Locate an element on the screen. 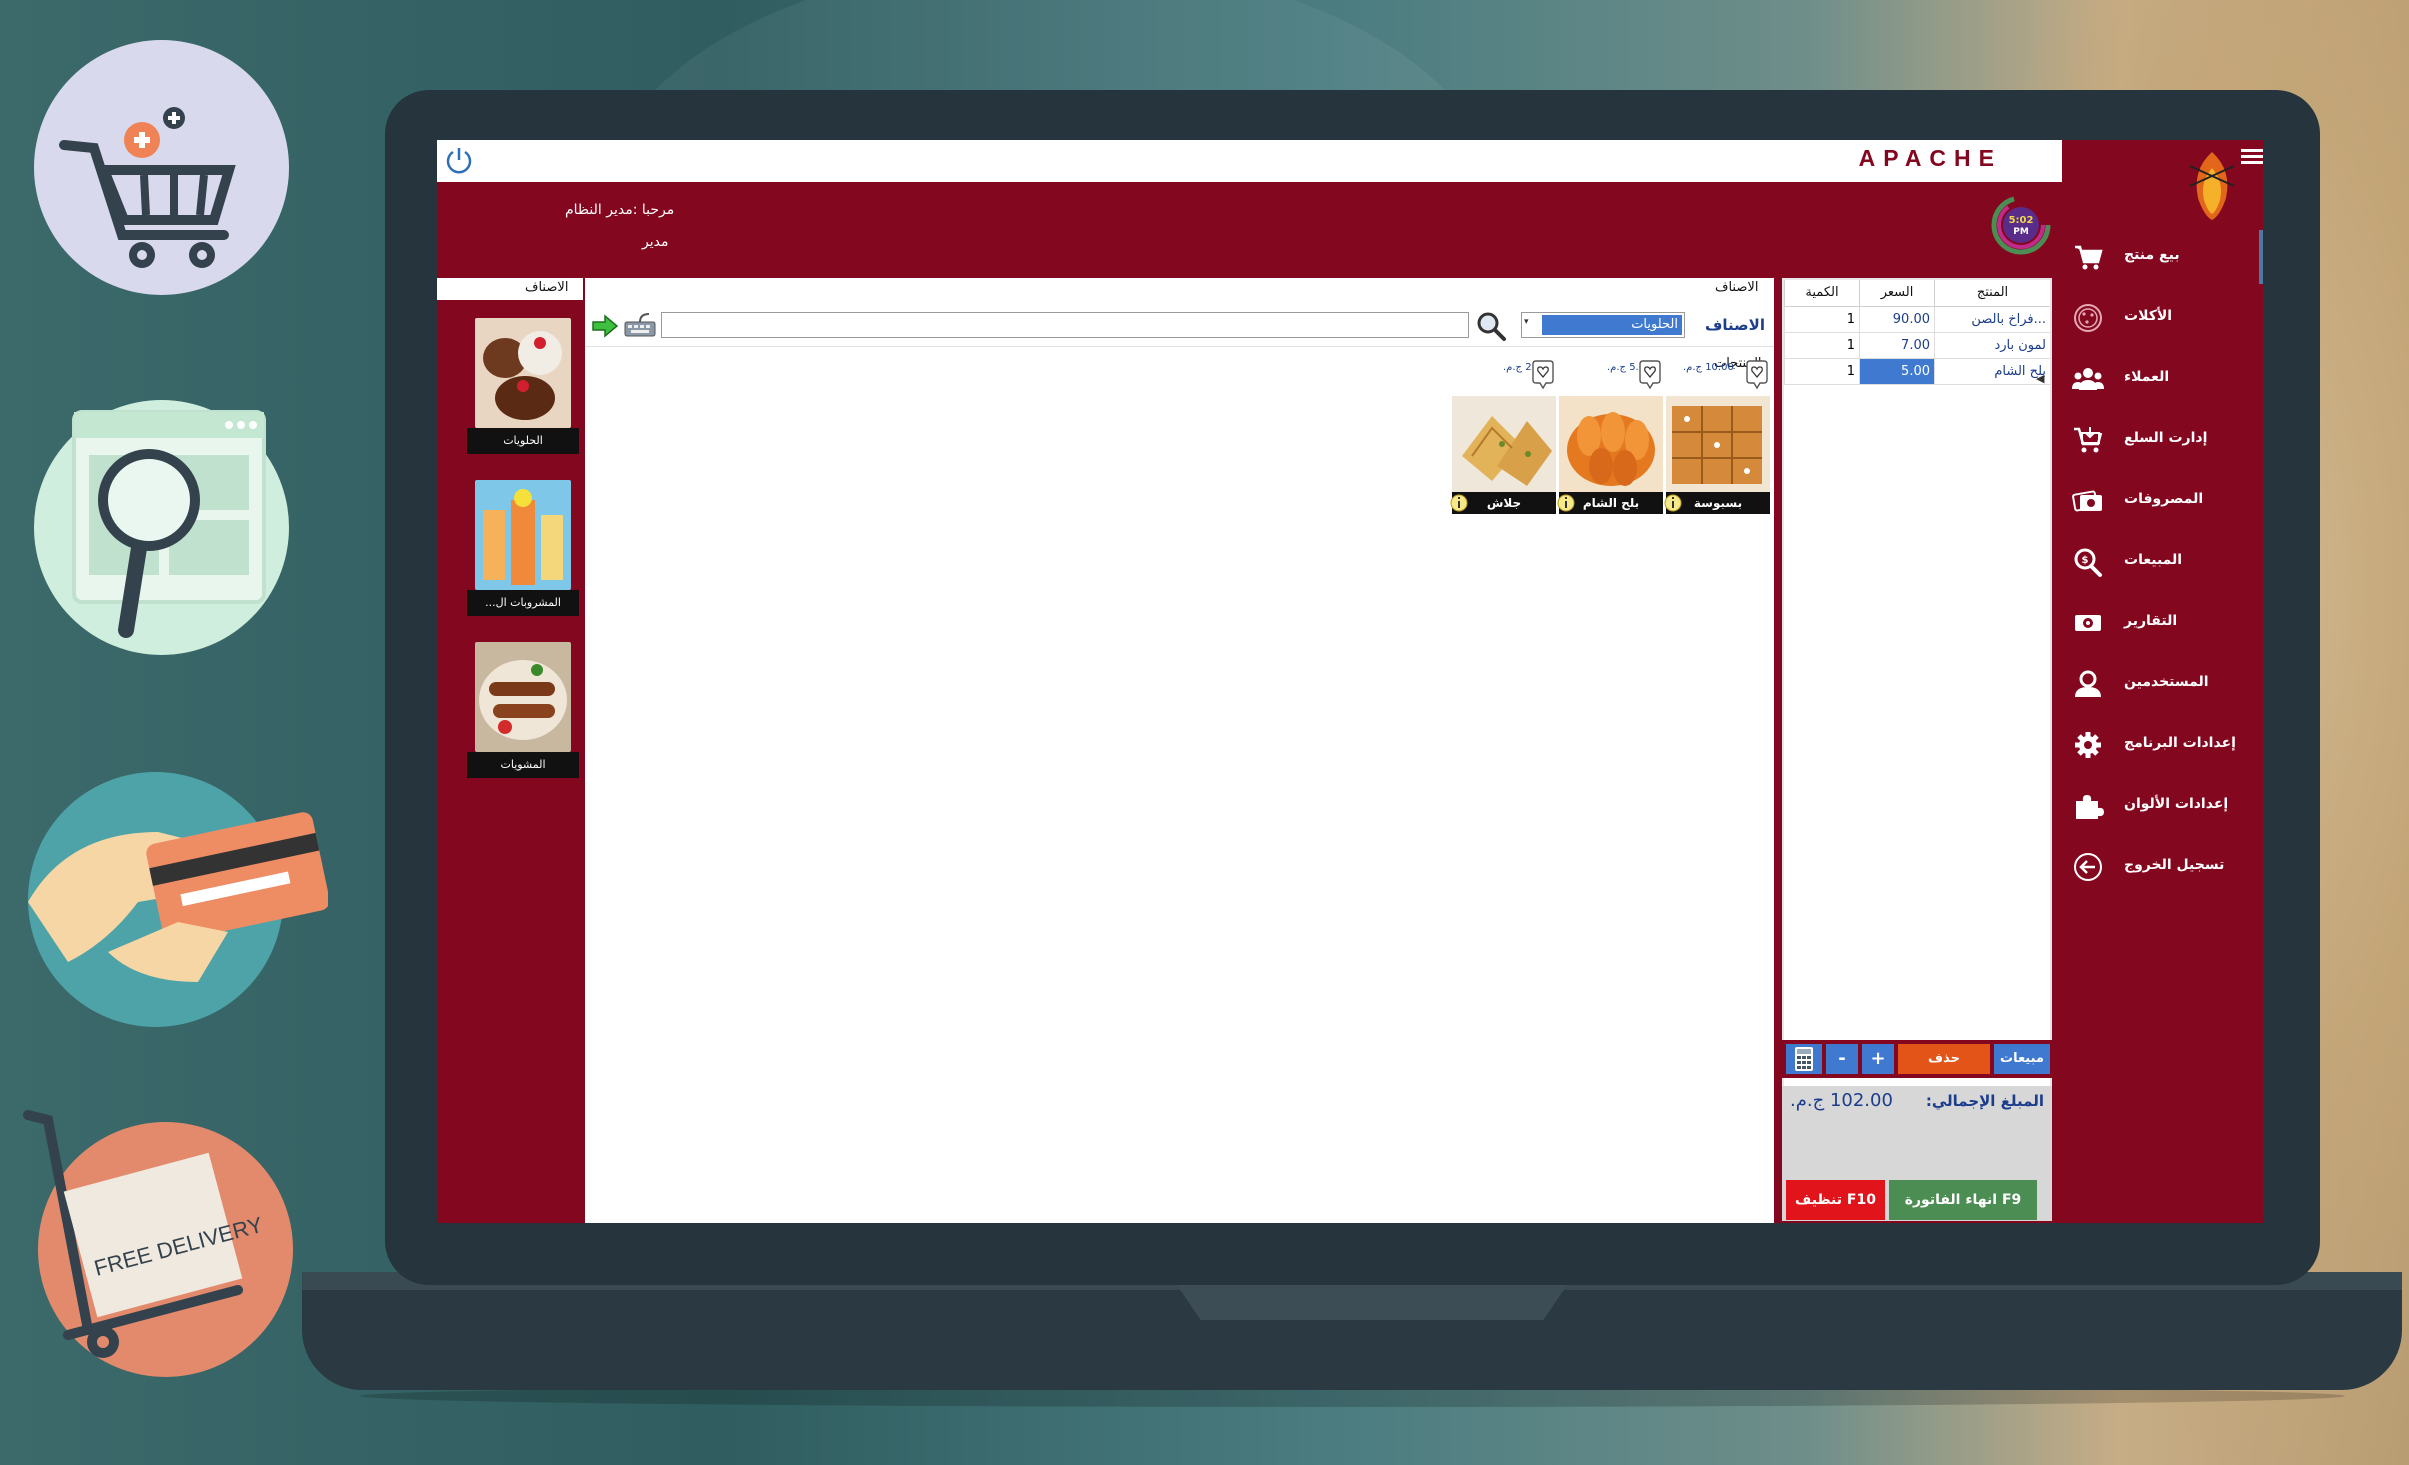 The image size is (2409, 1465). sidebar-item-logout: تسجيل الخروج is located at coordinates (2162, 867).